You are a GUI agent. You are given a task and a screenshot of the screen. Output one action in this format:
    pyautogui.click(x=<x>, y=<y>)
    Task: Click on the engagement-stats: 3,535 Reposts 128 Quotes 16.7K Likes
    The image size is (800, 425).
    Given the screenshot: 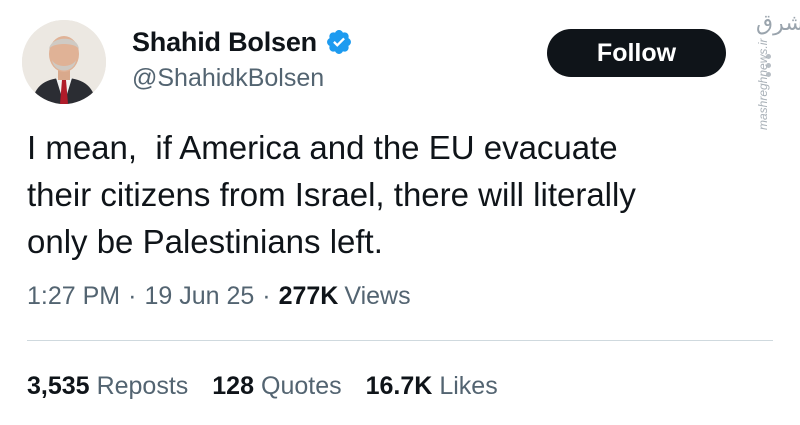 What is the action you would take?
    pyautogui.click(x=274, y=386)
    